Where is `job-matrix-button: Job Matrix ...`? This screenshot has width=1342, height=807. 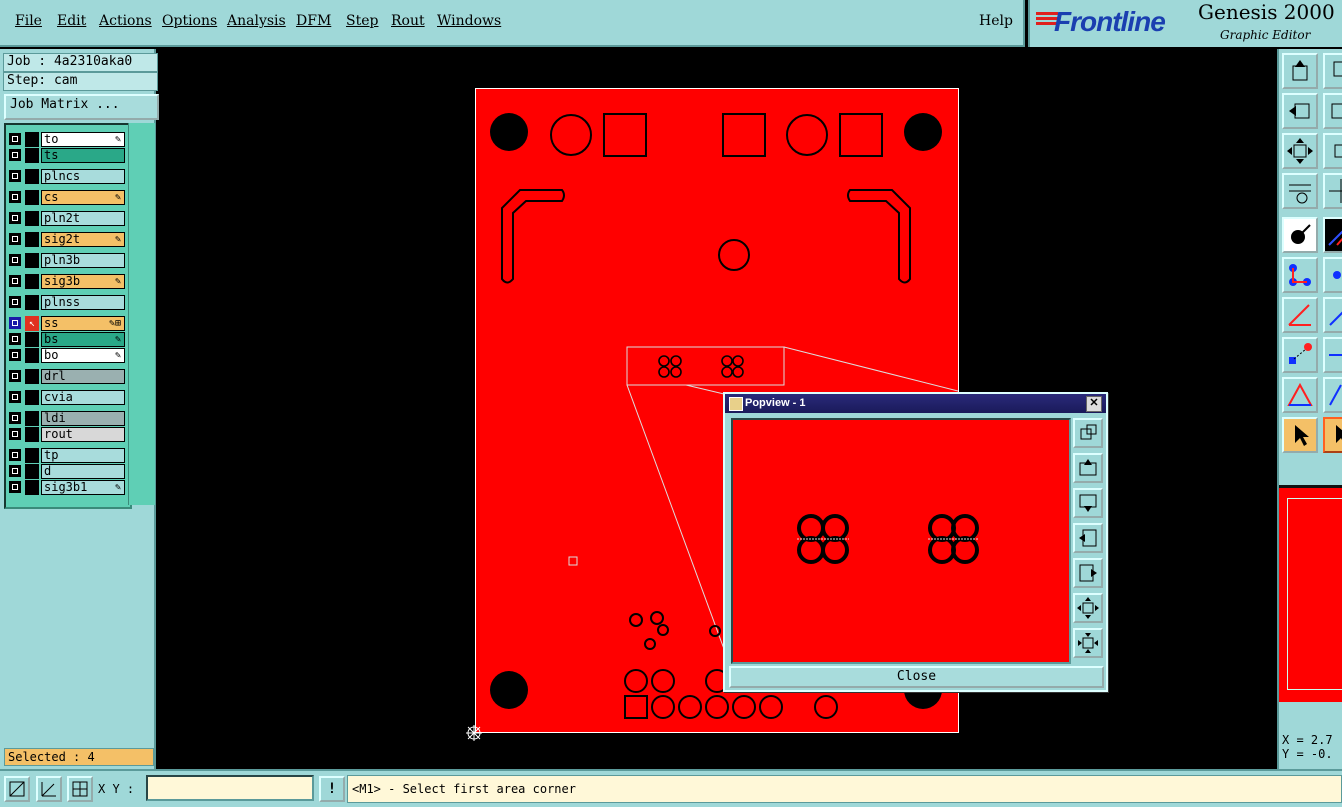 job-matrix-button: Job Matrix ... is located at coordinates (81, 107).